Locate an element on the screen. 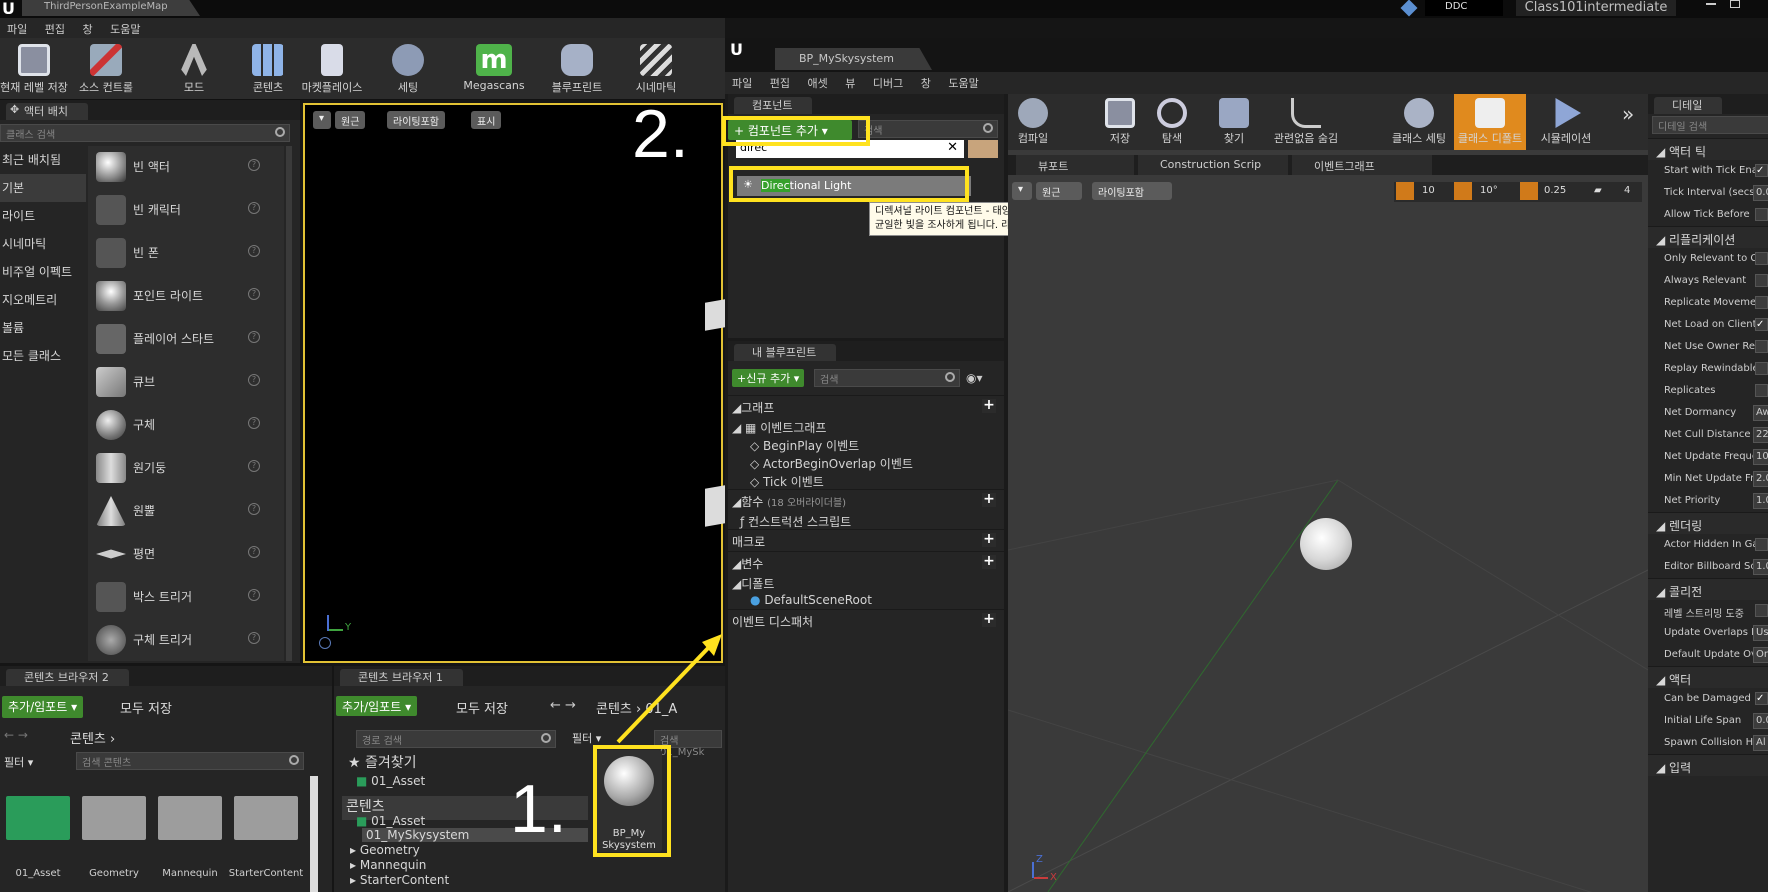 The height and width of the screenshot is (892, 1768). tree-item: ▸ Mannequin is located at coordinates (388, 865).